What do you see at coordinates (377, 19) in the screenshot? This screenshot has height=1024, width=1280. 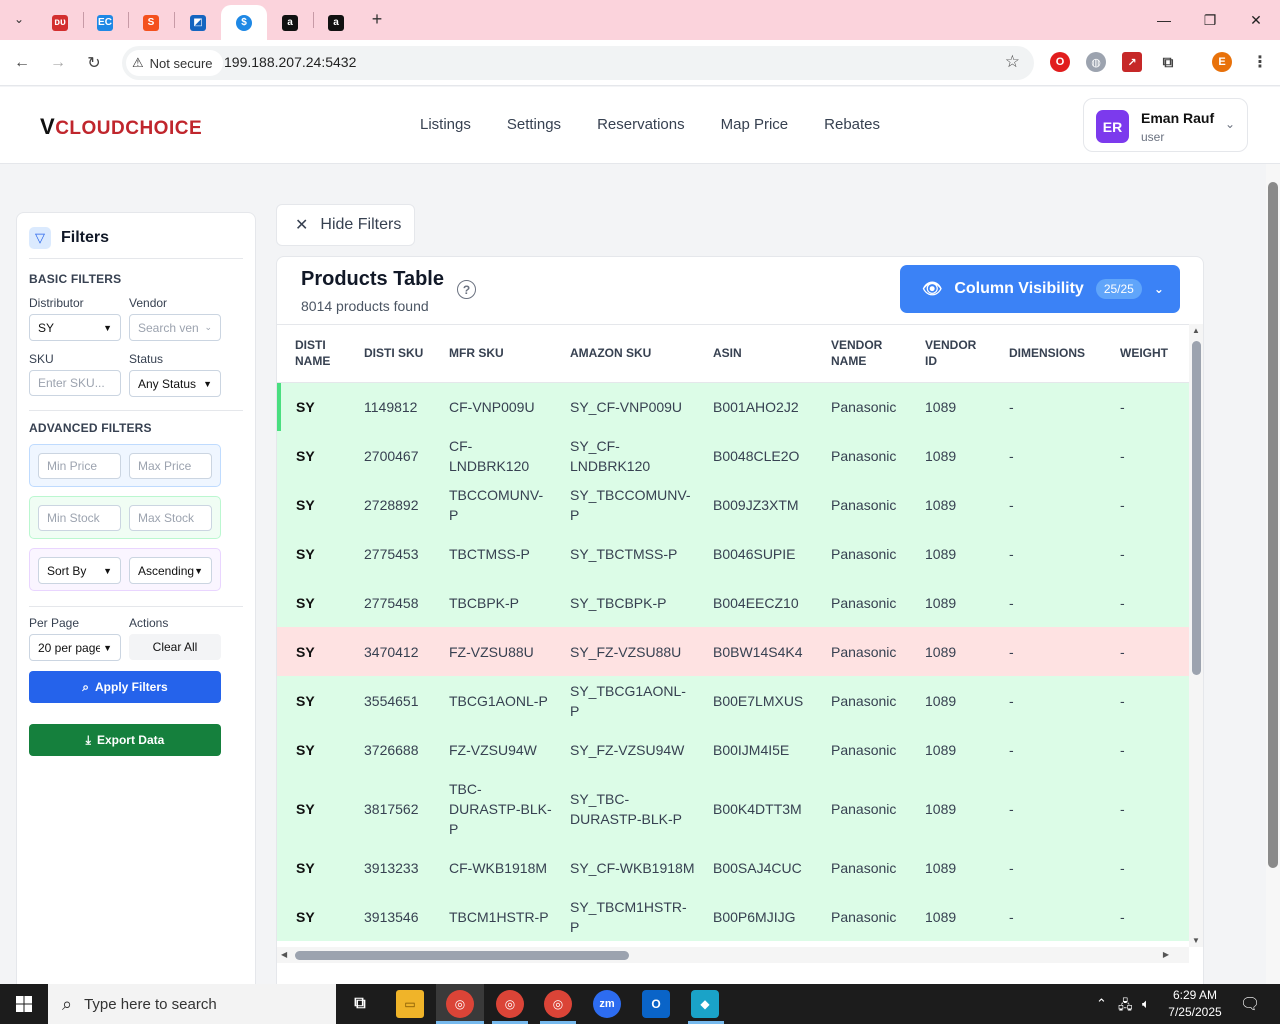 I see `new-tab-button: +` at bounding box center [377, 19].